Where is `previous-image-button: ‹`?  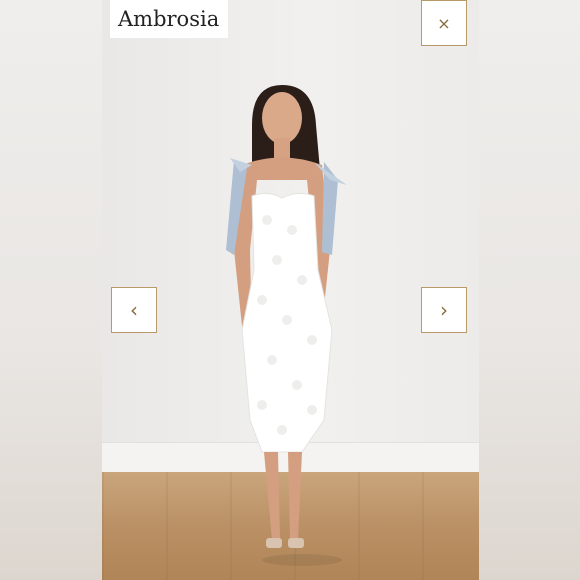 previous-image-button: ‹ is located at coordinates (134, 310).